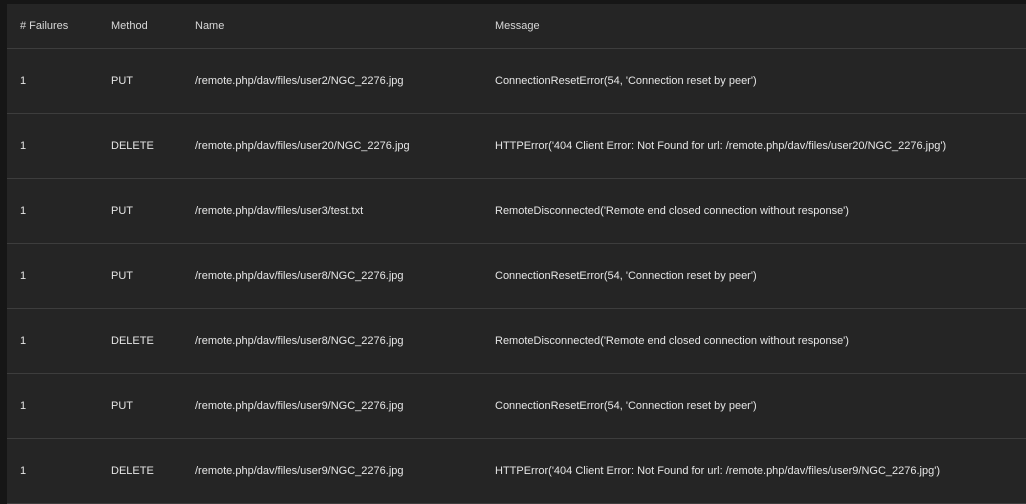  I want to click on table-header: # Failures Method Name Message, so click(516, 26).